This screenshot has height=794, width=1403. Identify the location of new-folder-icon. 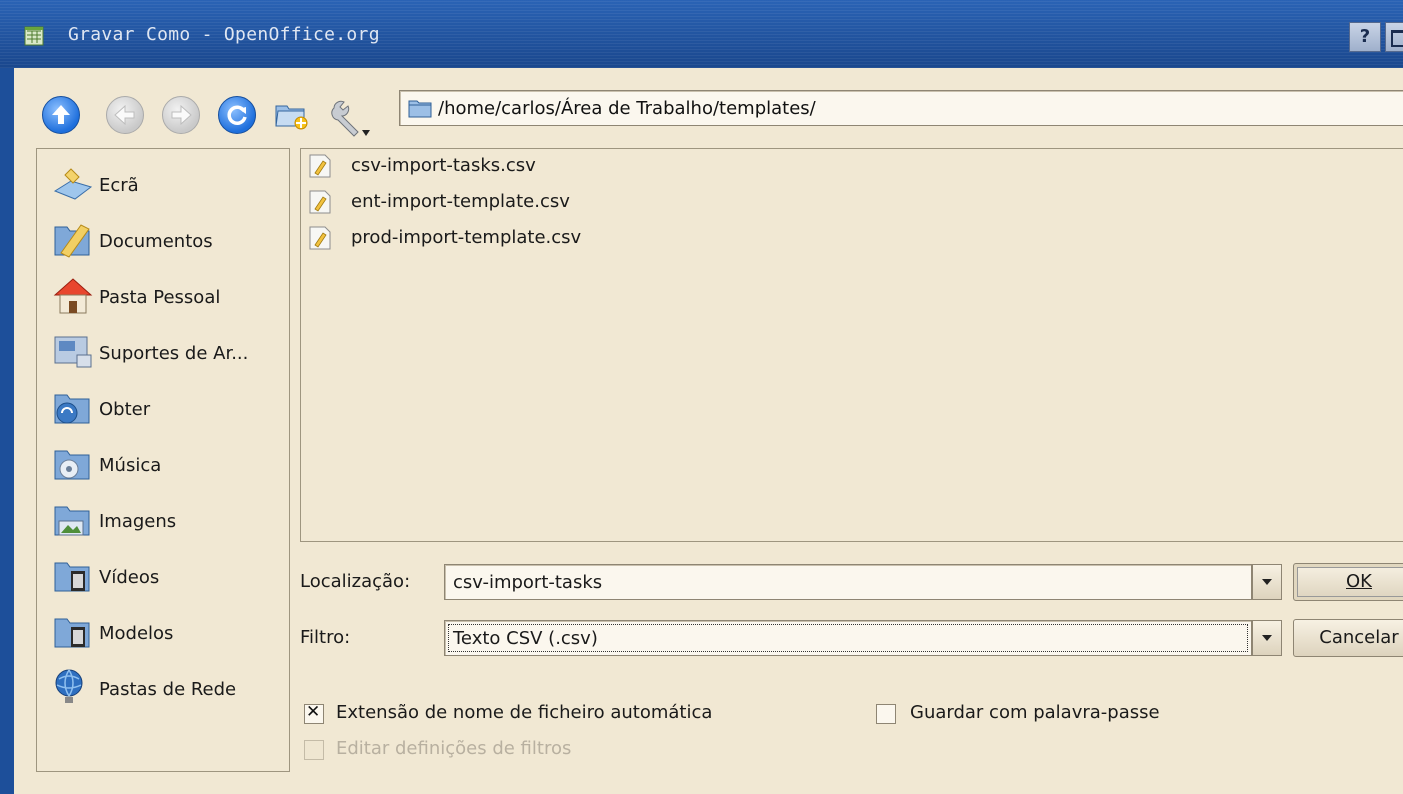
(291, 117).